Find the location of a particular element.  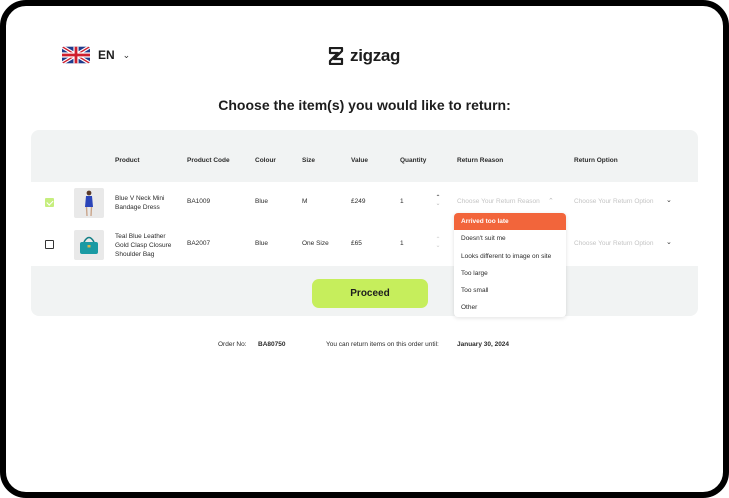

dropdown-option-looks-different: Looks different to image on site is located at coordinates (510, 256).